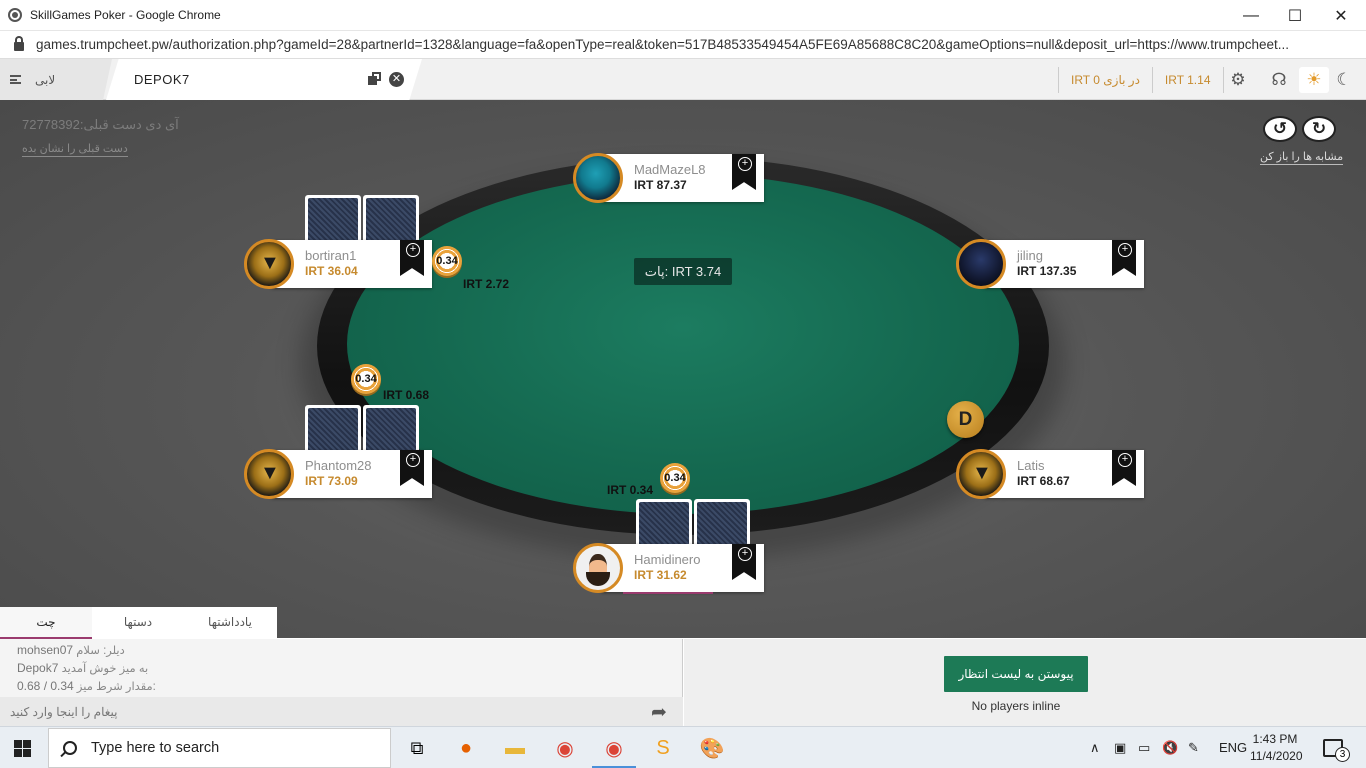 Image resolution: width=1366 pixels, height=768 pixels. I want to click on sublime-text-icon: S, so click(663, 748).